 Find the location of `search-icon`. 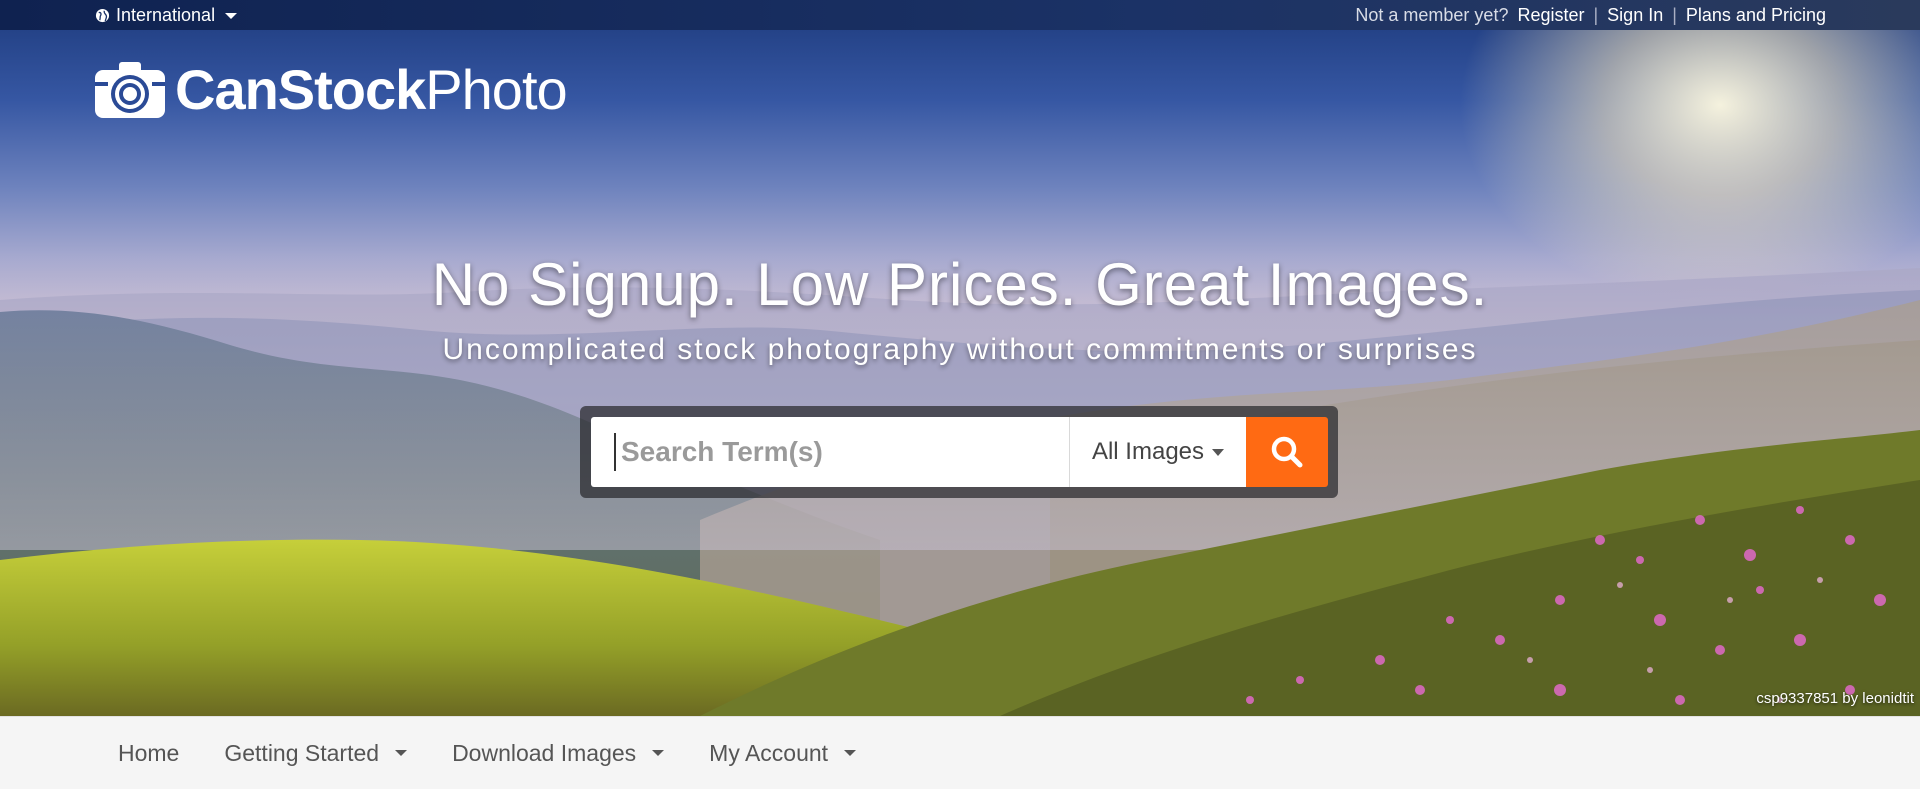

search-icon is located at coordinates (1287, 452).